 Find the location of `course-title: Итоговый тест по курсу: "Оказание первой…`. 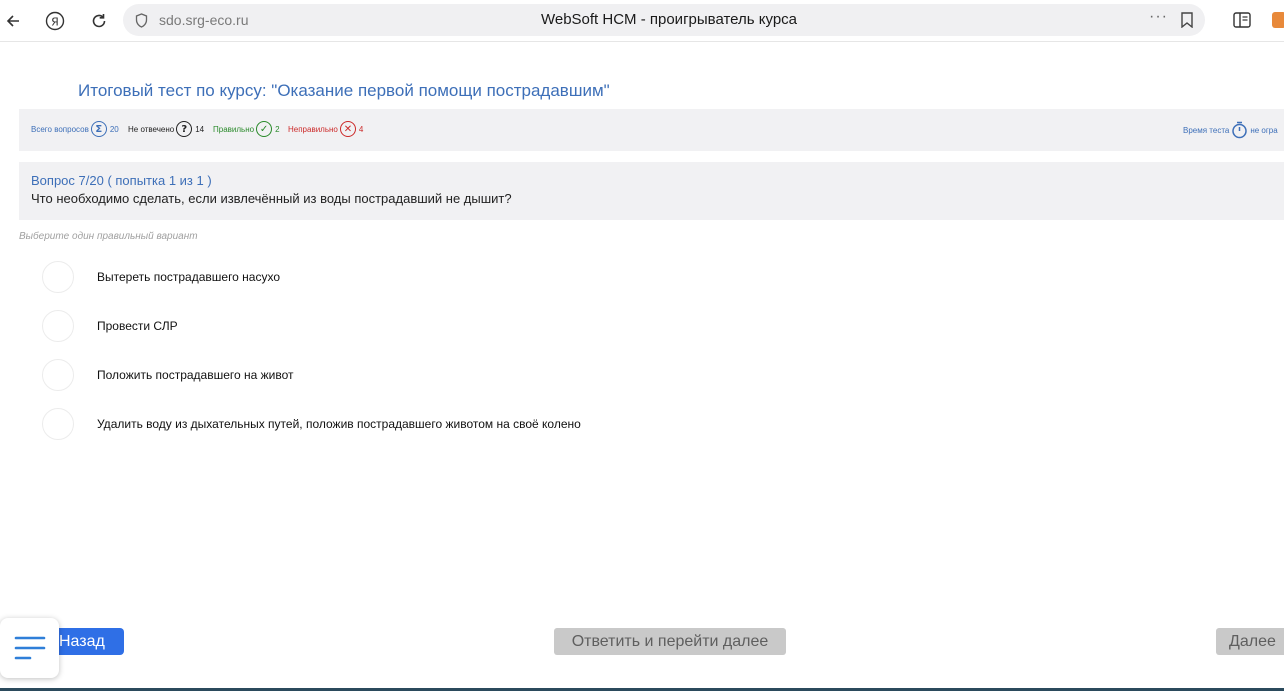

course-title: Итоговый тест по курсу: "Оказание первой… is located at coordinates (344, 90).